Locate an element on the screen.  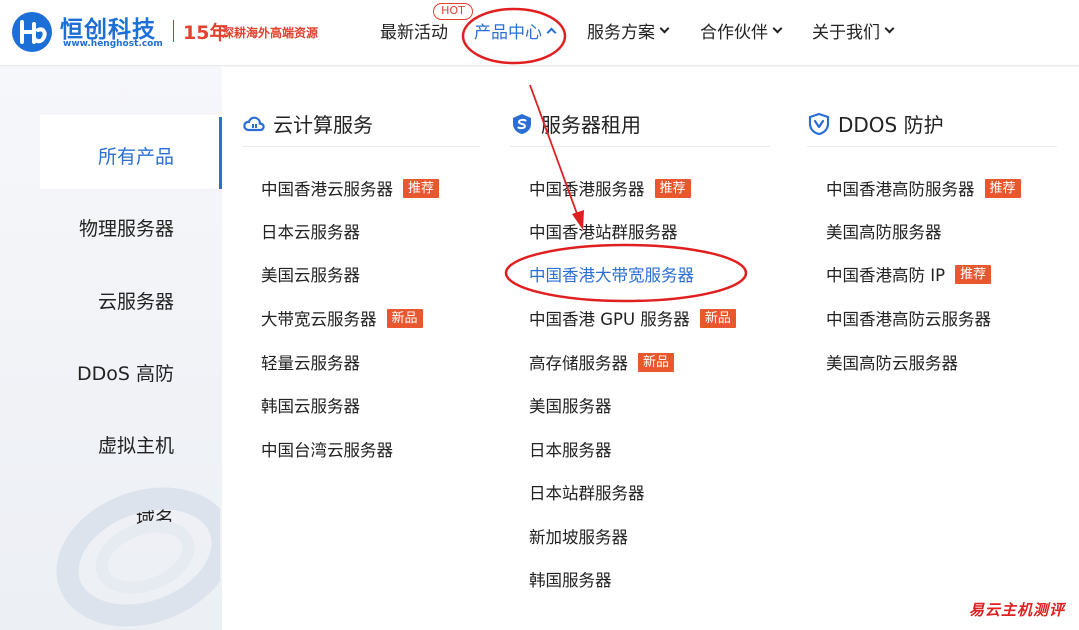
product-link: 新加坡服务器 is located at coordinates (578, 536).